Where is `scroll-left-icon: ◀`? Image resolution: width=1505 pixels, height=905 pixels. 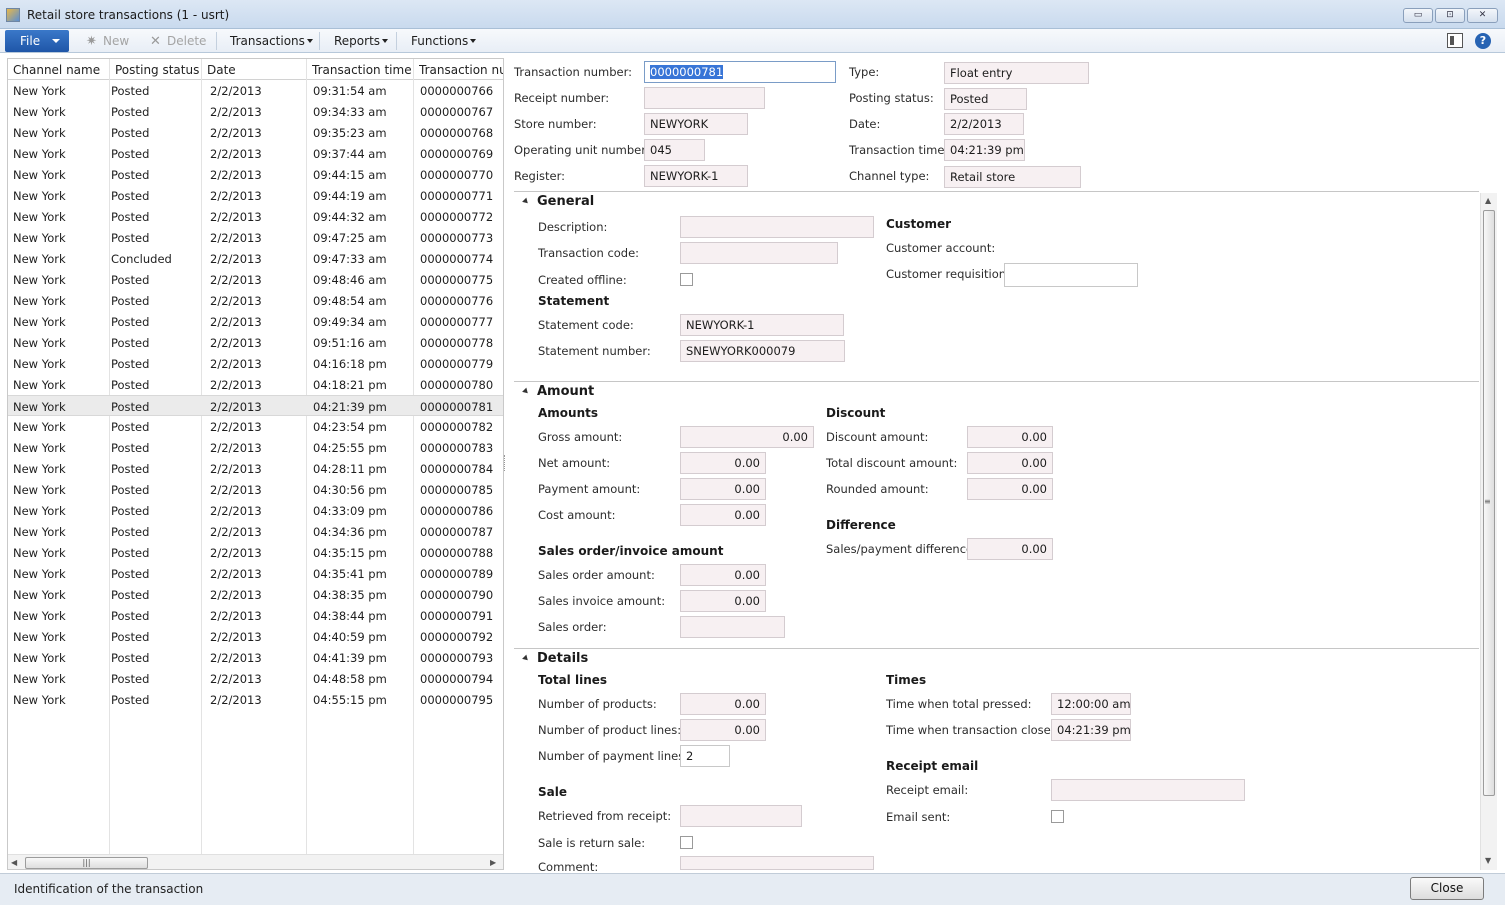
scroll-left-icon: ◀ is located at coordinates (14, 862).